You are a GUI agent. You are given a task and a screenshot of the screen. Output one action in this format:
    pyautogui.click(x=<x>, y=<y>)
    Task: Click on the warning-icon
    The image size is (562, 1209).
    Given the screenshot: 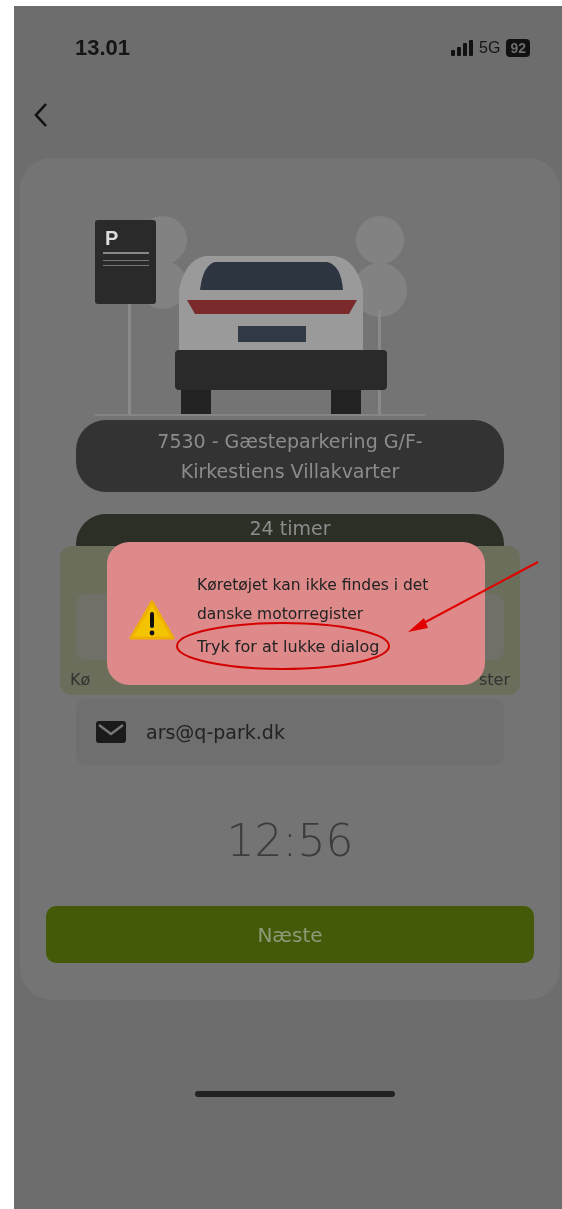 What is the action you would take?
    pyautogui.click(x=152, y=619)
    